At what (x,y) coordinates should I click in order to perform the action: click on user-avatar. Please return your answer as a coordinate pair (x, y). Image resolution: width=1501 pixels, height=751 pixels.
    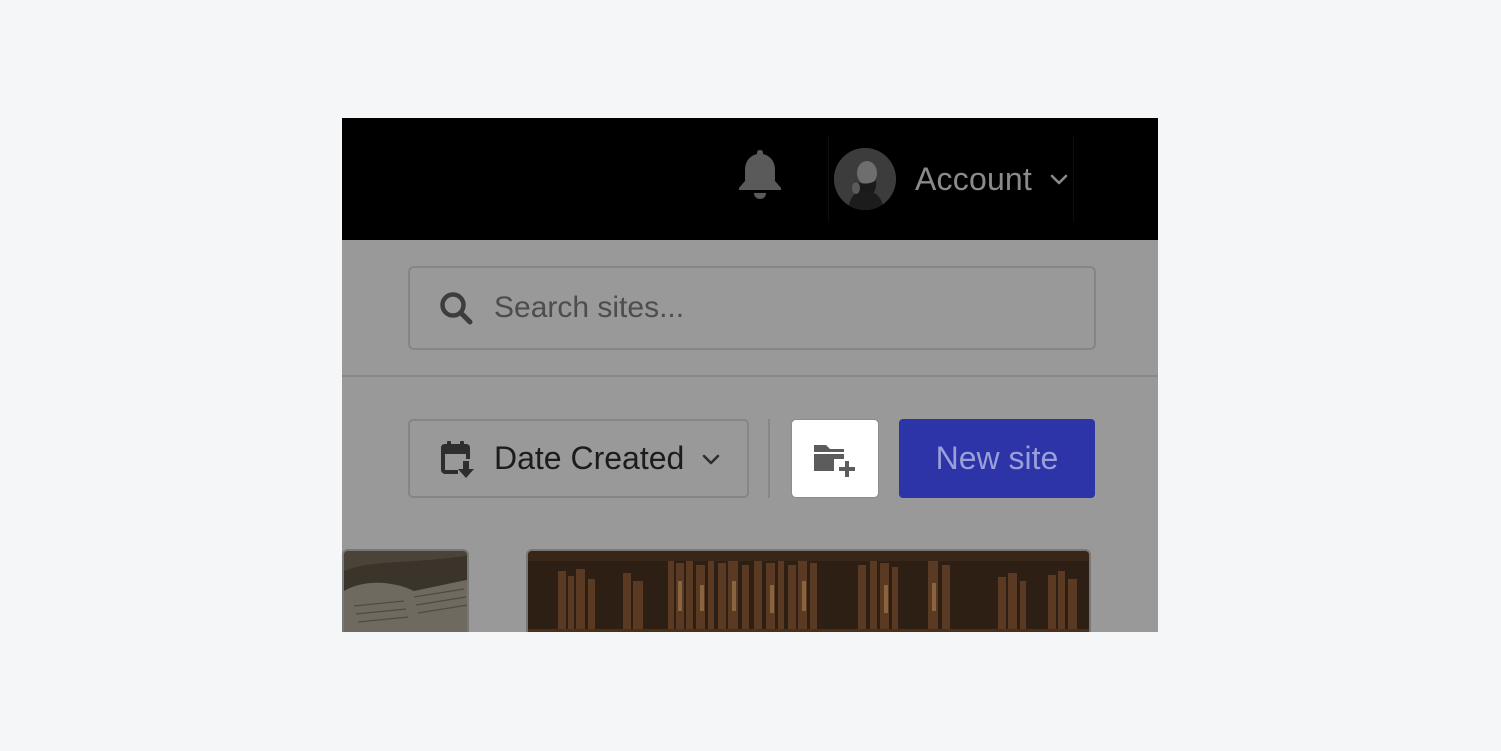
    Looking at the image, I should click on (865, 179).